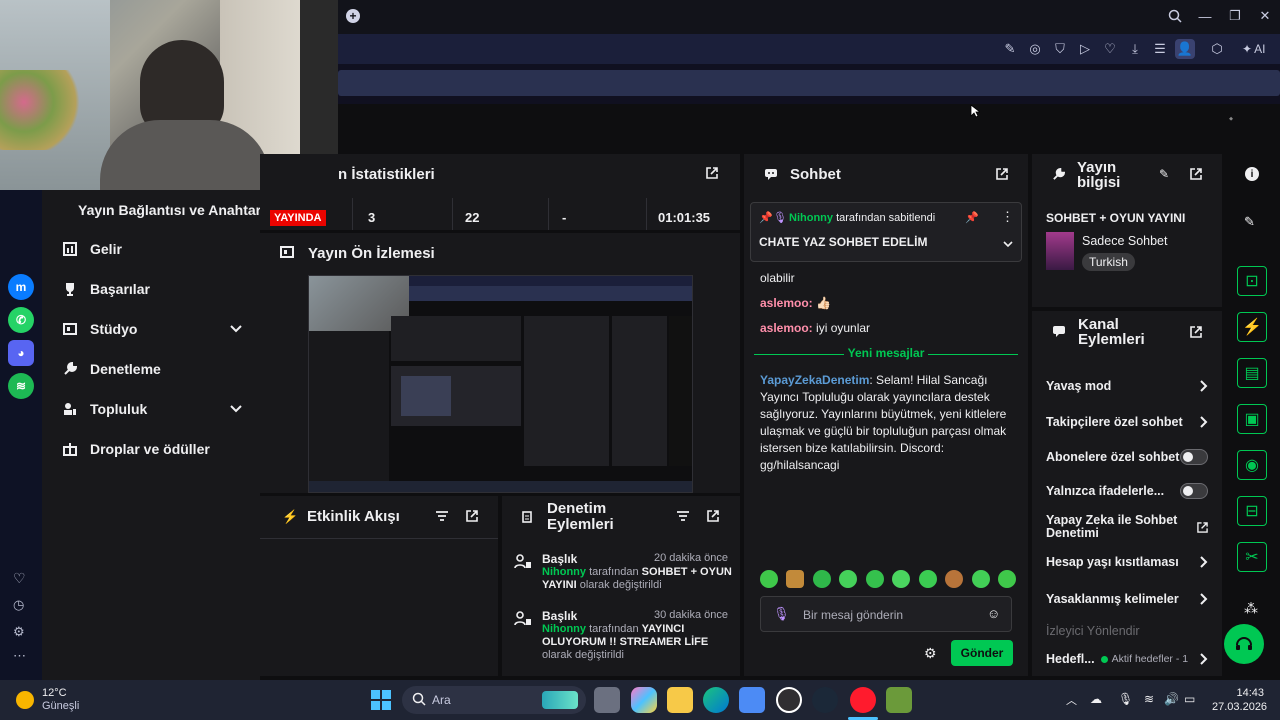 This screenshot has width=1280, height=720. I want to click on whatsapp-icon: ✆, so click(21, 320).